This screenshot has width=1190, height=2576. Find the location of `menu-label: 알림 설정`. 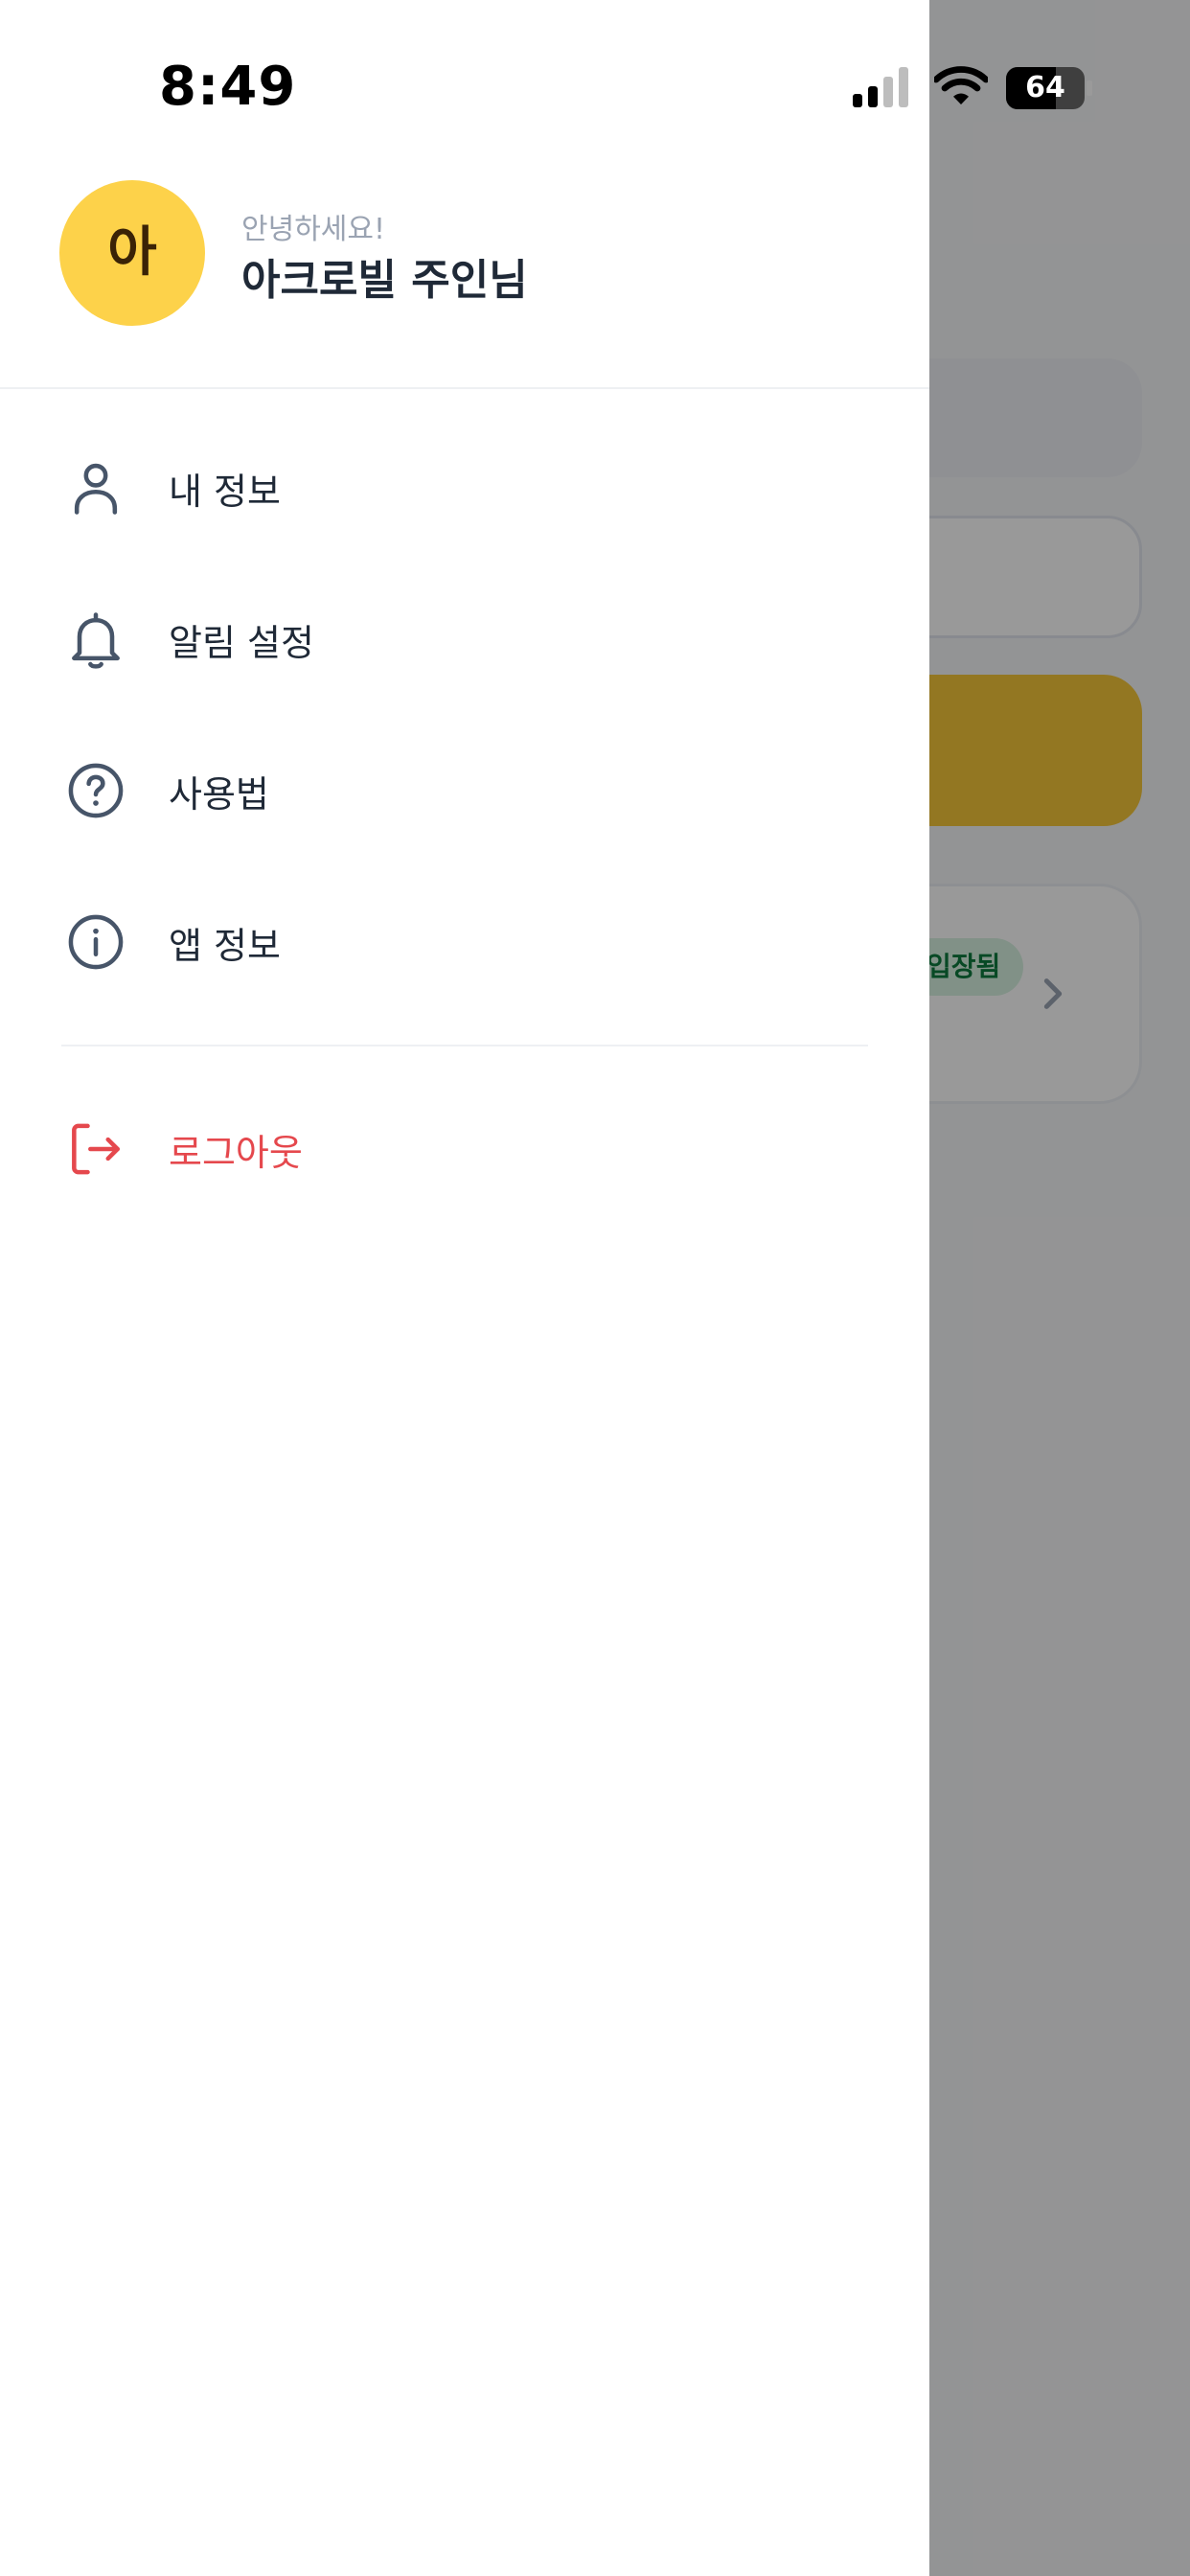

menu-label: 알림 설정 is located at coordinates (242, 642).